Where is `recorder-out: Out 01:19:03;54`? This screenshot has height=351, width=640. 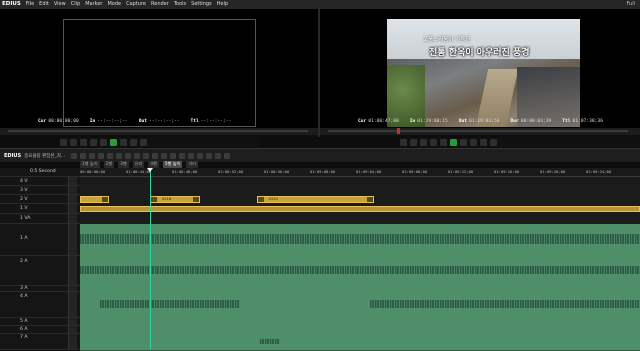 recorder-out: Out 01:19:03;54 is located at coordinates (479, 122).